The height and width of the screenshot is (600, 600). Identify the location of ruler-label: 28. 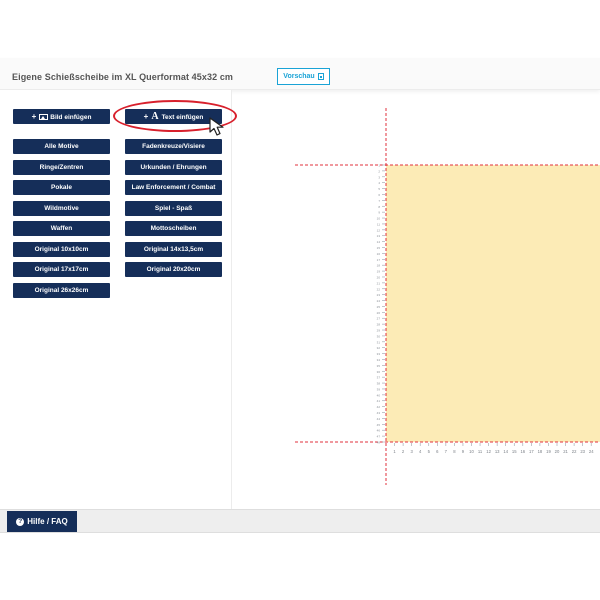
(379, 325).